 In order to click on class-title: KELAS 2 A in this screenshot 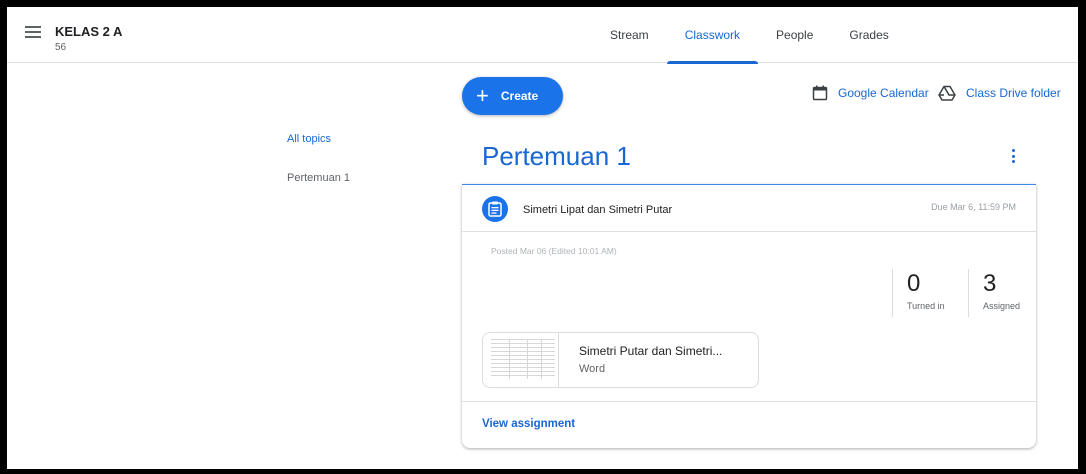, I will do `click(88, 31)`.